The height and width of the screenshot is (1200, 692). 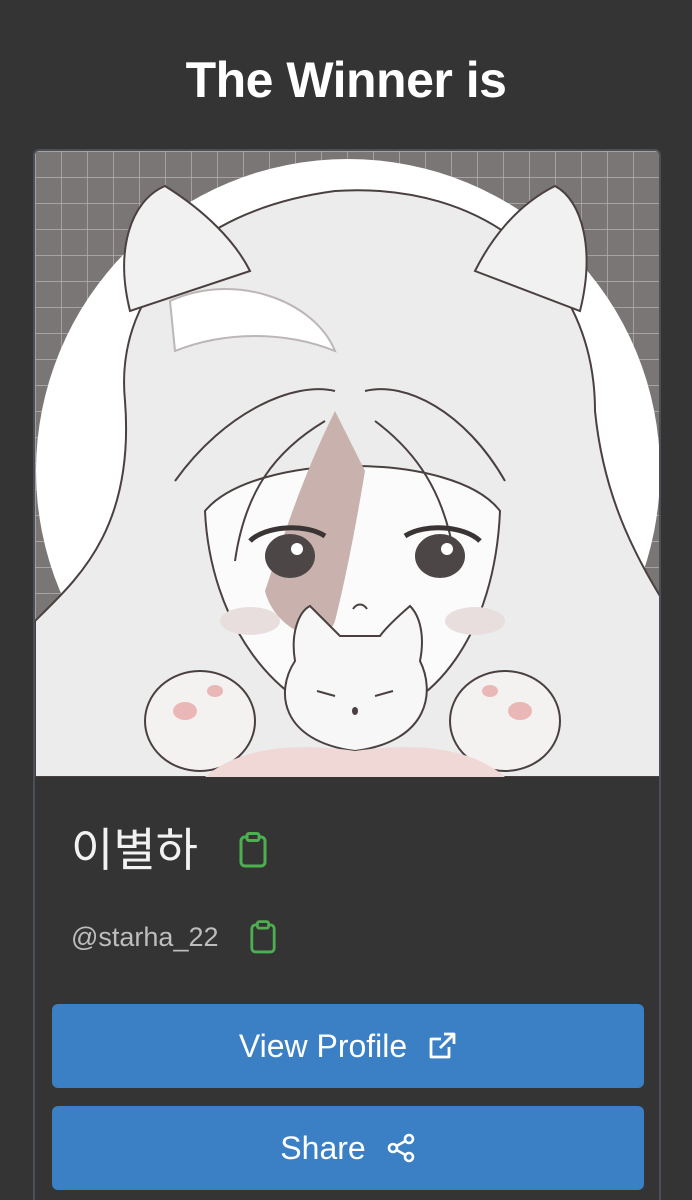 I want to click on view-profile-label: View Profile, so click(x=323, y=1046).